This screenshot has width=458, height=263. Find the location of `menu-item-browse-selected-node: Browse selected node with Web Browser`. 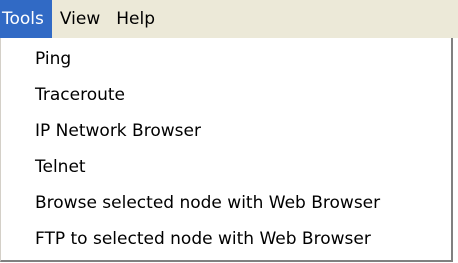

menu-item-browse-selected-node: Browse selected node with Web Browser is located at coordinates (226, 203).